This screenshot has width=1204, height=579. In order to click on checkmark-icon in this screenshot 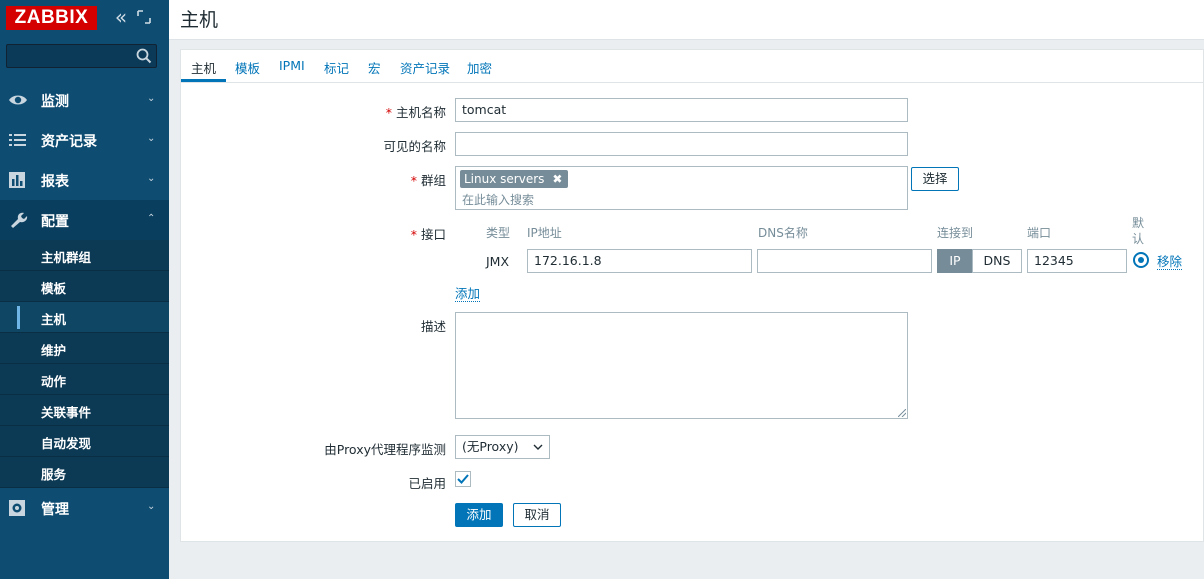, I will do `click(463, 479)`.